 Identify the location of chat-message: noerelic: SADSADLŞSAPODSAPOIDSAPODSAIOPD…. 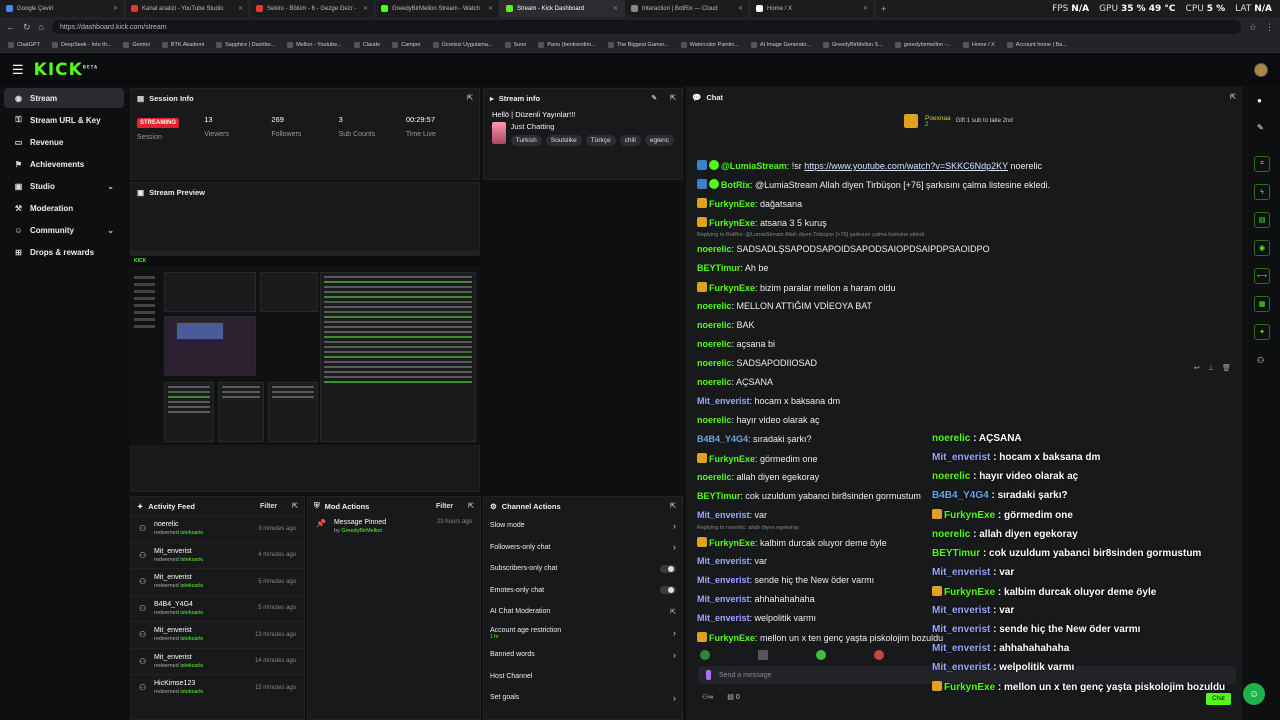
(843, 249).